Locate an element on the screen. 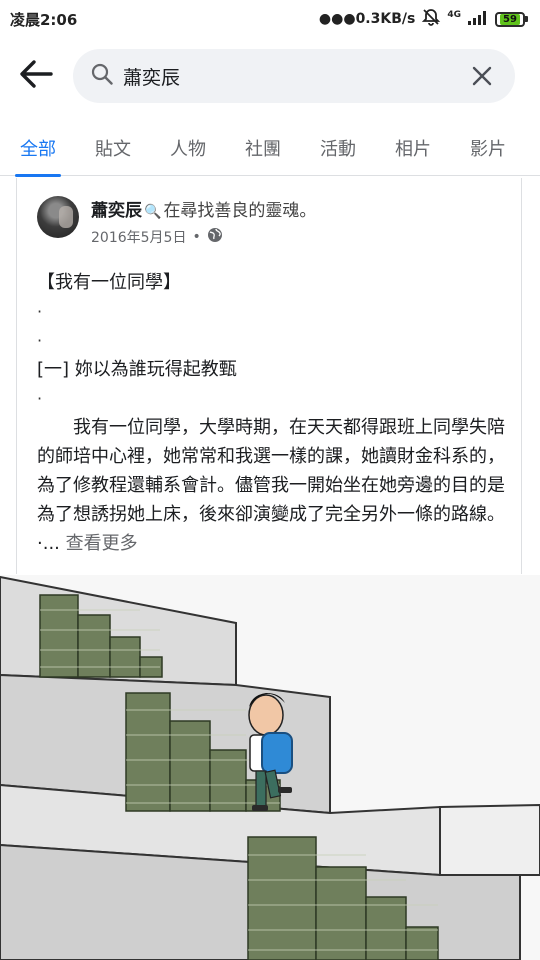  back-button is located at coordinates (36, 76).